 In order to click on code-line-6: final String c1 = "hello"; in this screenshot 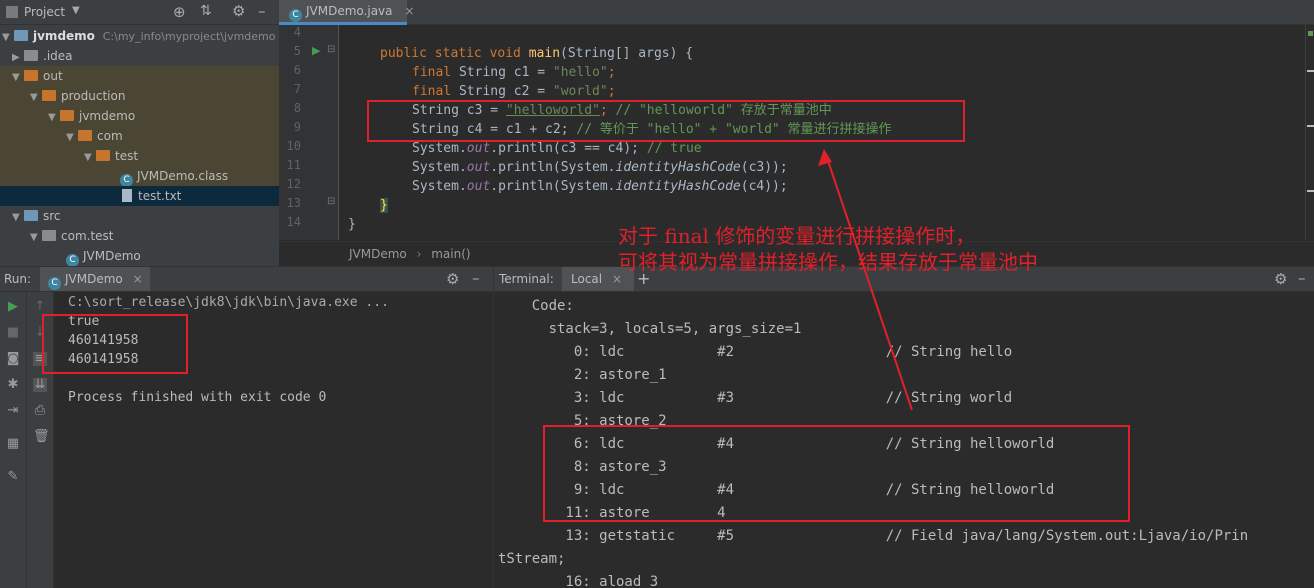, I will do `click(514, 72)`.